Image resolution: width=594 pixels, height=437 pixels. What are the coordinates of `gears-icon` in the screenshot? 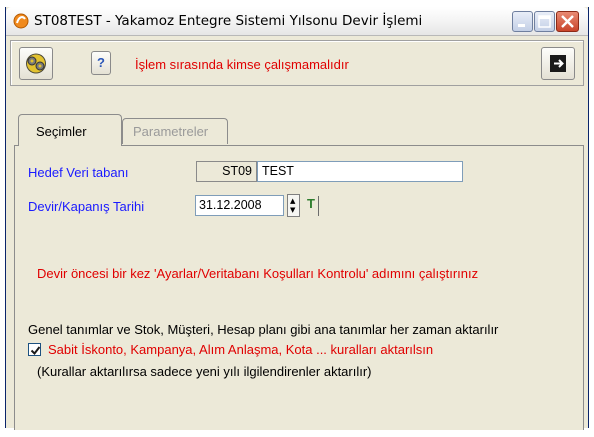 It's located at (36, 63).